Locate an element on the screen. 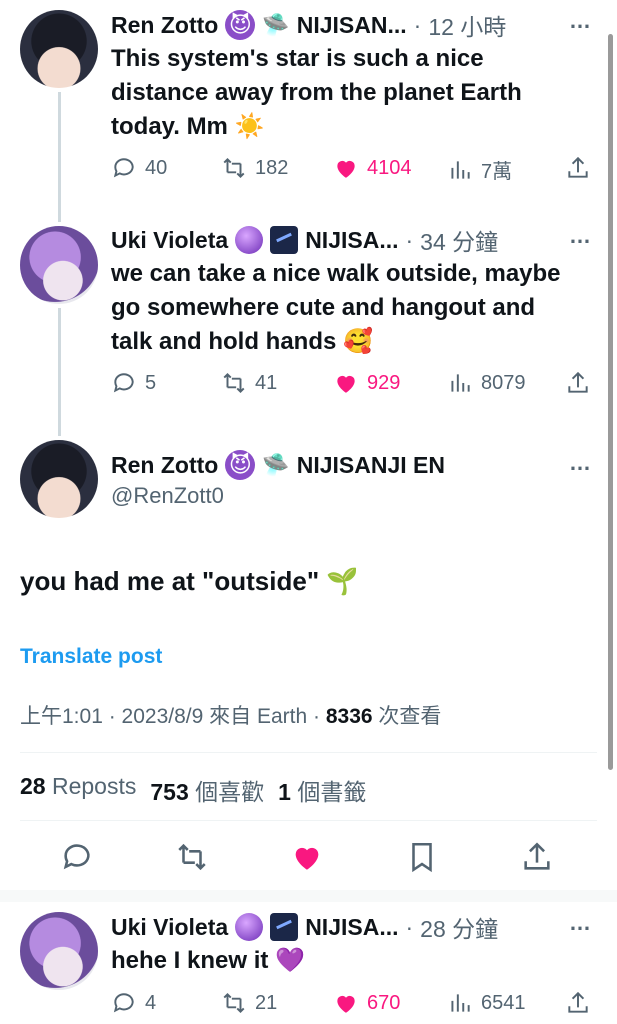 This screenshot has width=617, height=1024. reply-button: 4 is located at coordinates (133, 1003).